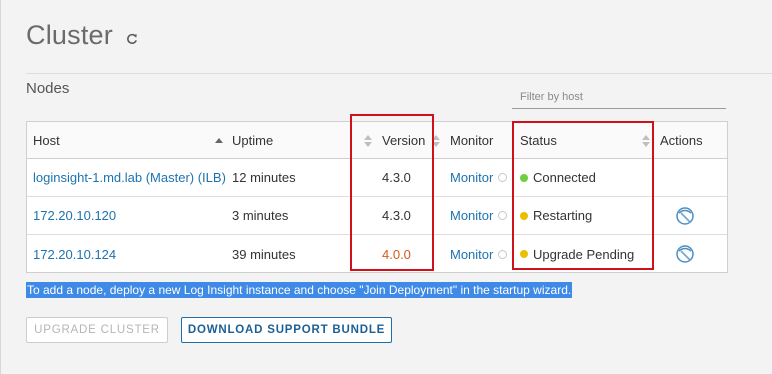  What do you see at coordinates (264, 177) in the screenshot?
I see `uptime-value: 12 minutes` at bounding box center [264, 177].